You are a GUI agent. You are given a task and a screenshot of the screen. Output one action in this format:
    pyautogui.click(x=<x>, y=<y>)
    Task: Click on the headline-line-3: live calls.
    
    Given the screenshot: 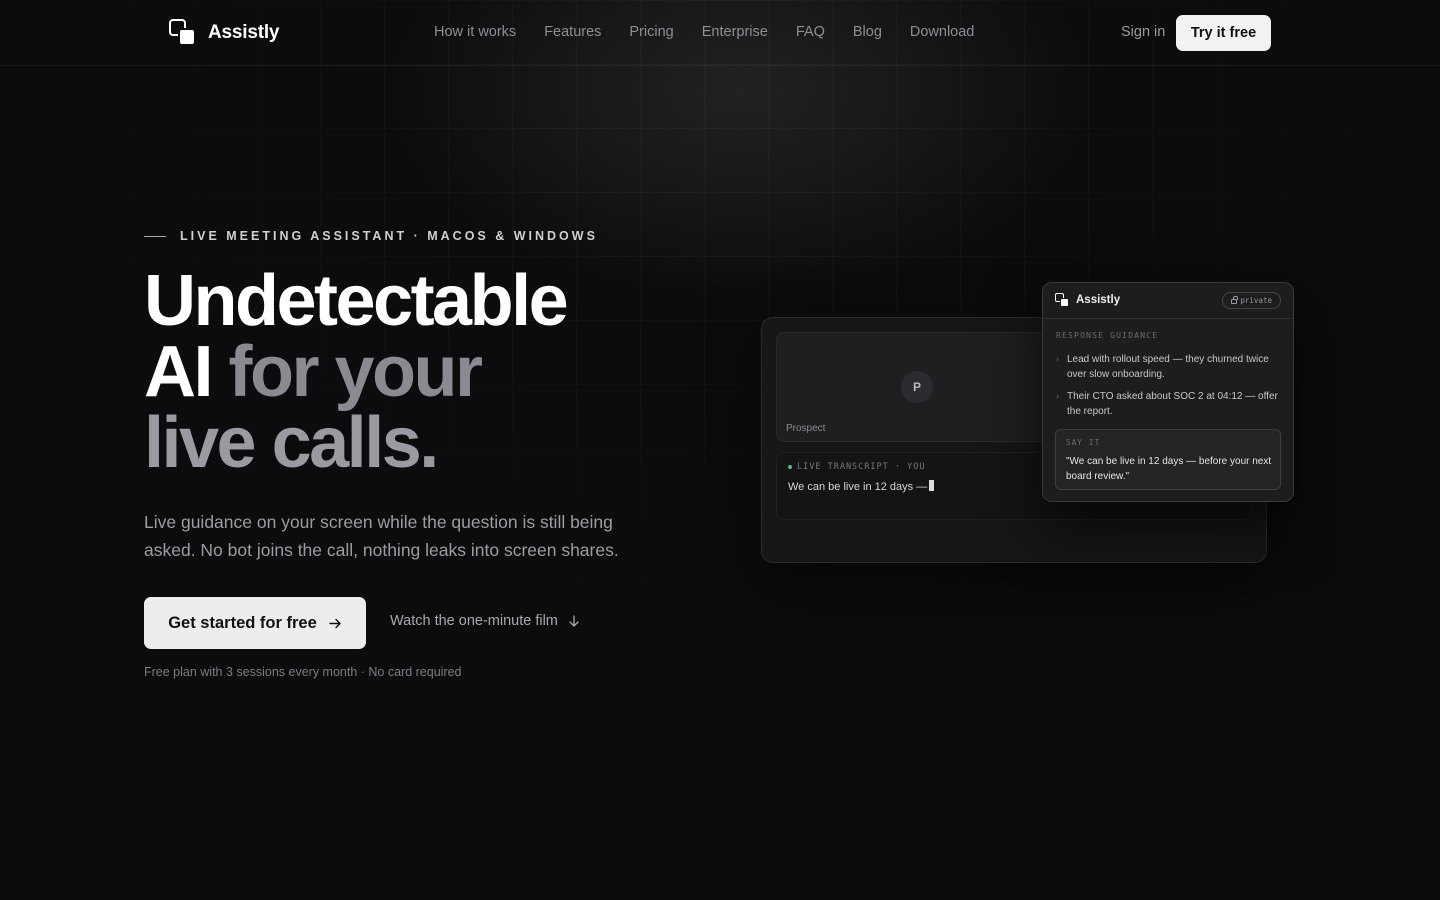 What is the action you would take?
    pyautogui.click(x=291, y=443)
    